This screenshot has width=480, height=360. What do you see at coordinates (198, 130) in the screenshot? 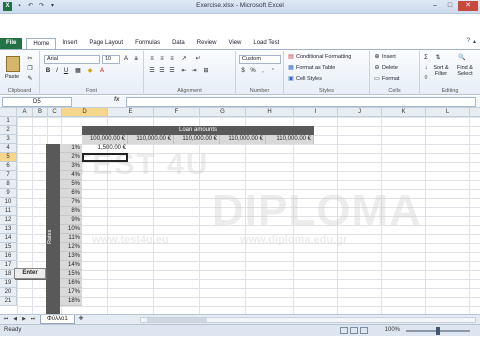
I see `loan-amounts-header: Loan amounts` at bounding box center [198, 130].